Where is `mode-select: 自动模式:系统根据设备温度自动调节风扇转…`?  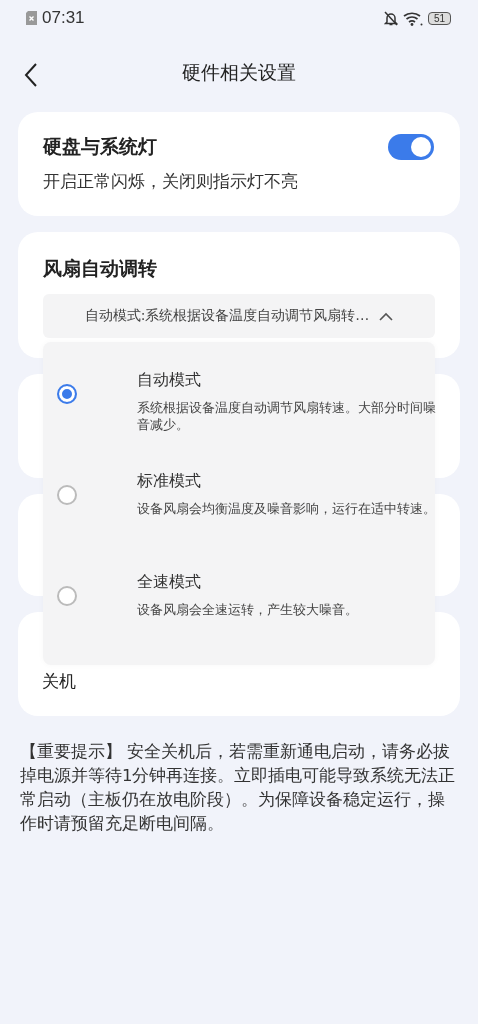
mode-select: 自动模式:系统根据设备温度自动调节风扇转… is located at coordinates (239, 316).